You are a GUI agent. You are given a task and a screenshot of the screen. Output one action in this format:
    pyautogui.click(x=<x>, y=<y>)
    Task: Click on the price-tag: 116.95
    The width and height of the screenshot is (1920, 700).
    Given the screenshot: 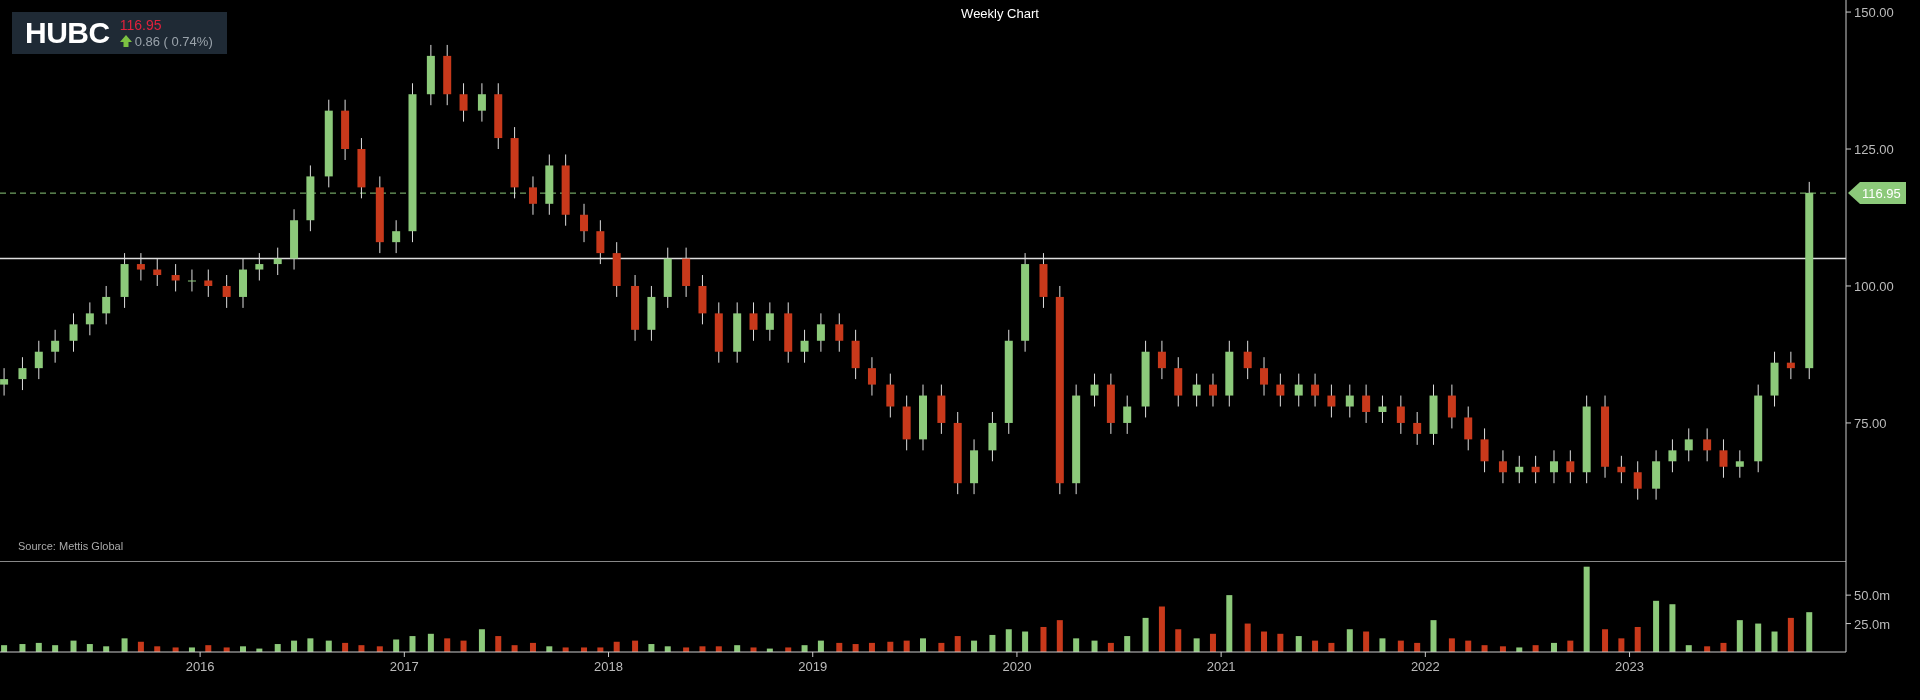 What is the action you would take?
    pyautogui.click(x=1881, y=194)
    